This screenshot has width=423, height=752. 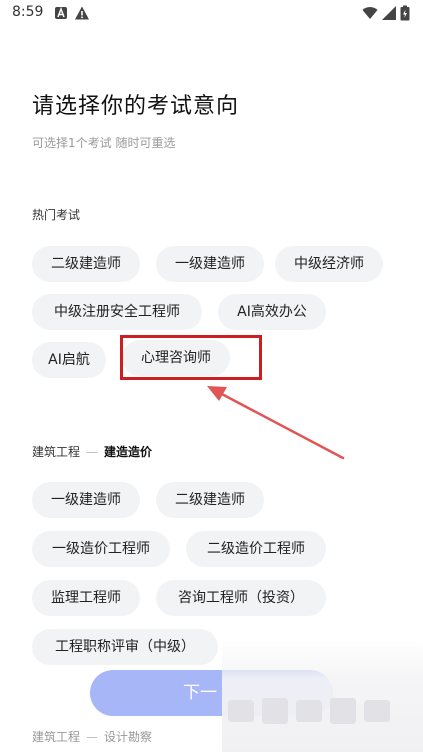 I want to click on next-button-label: 下一, so click(x=200, y=693).